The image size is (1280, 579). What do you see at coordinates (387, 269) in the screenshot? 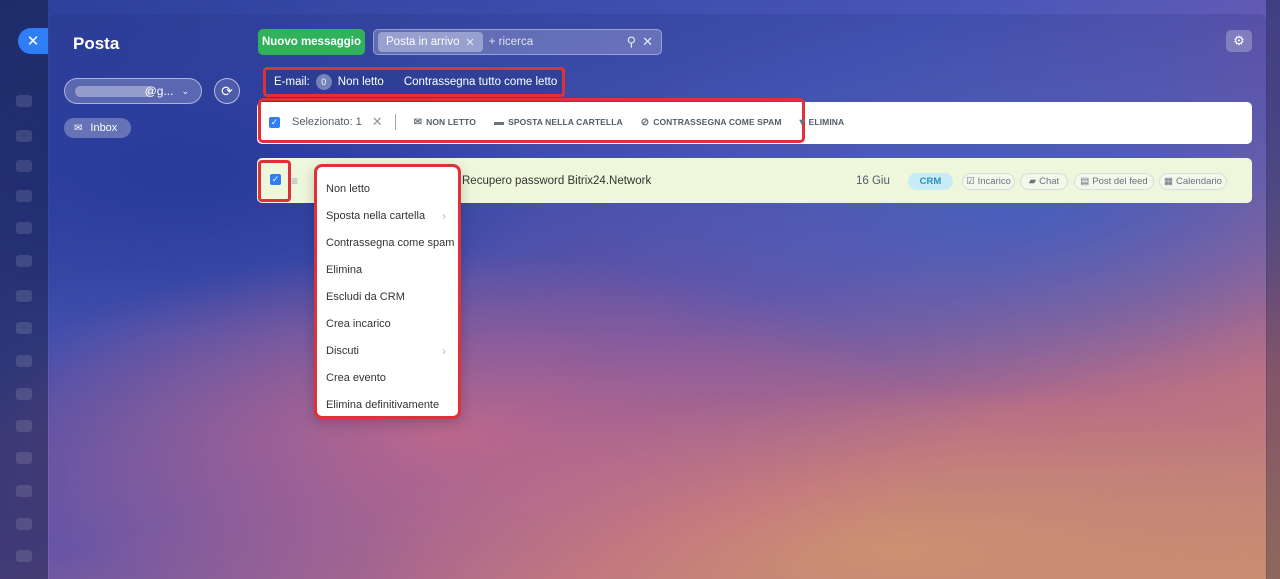
I see `menu-item-delete: Elimina` at bounding box center [387, 269].